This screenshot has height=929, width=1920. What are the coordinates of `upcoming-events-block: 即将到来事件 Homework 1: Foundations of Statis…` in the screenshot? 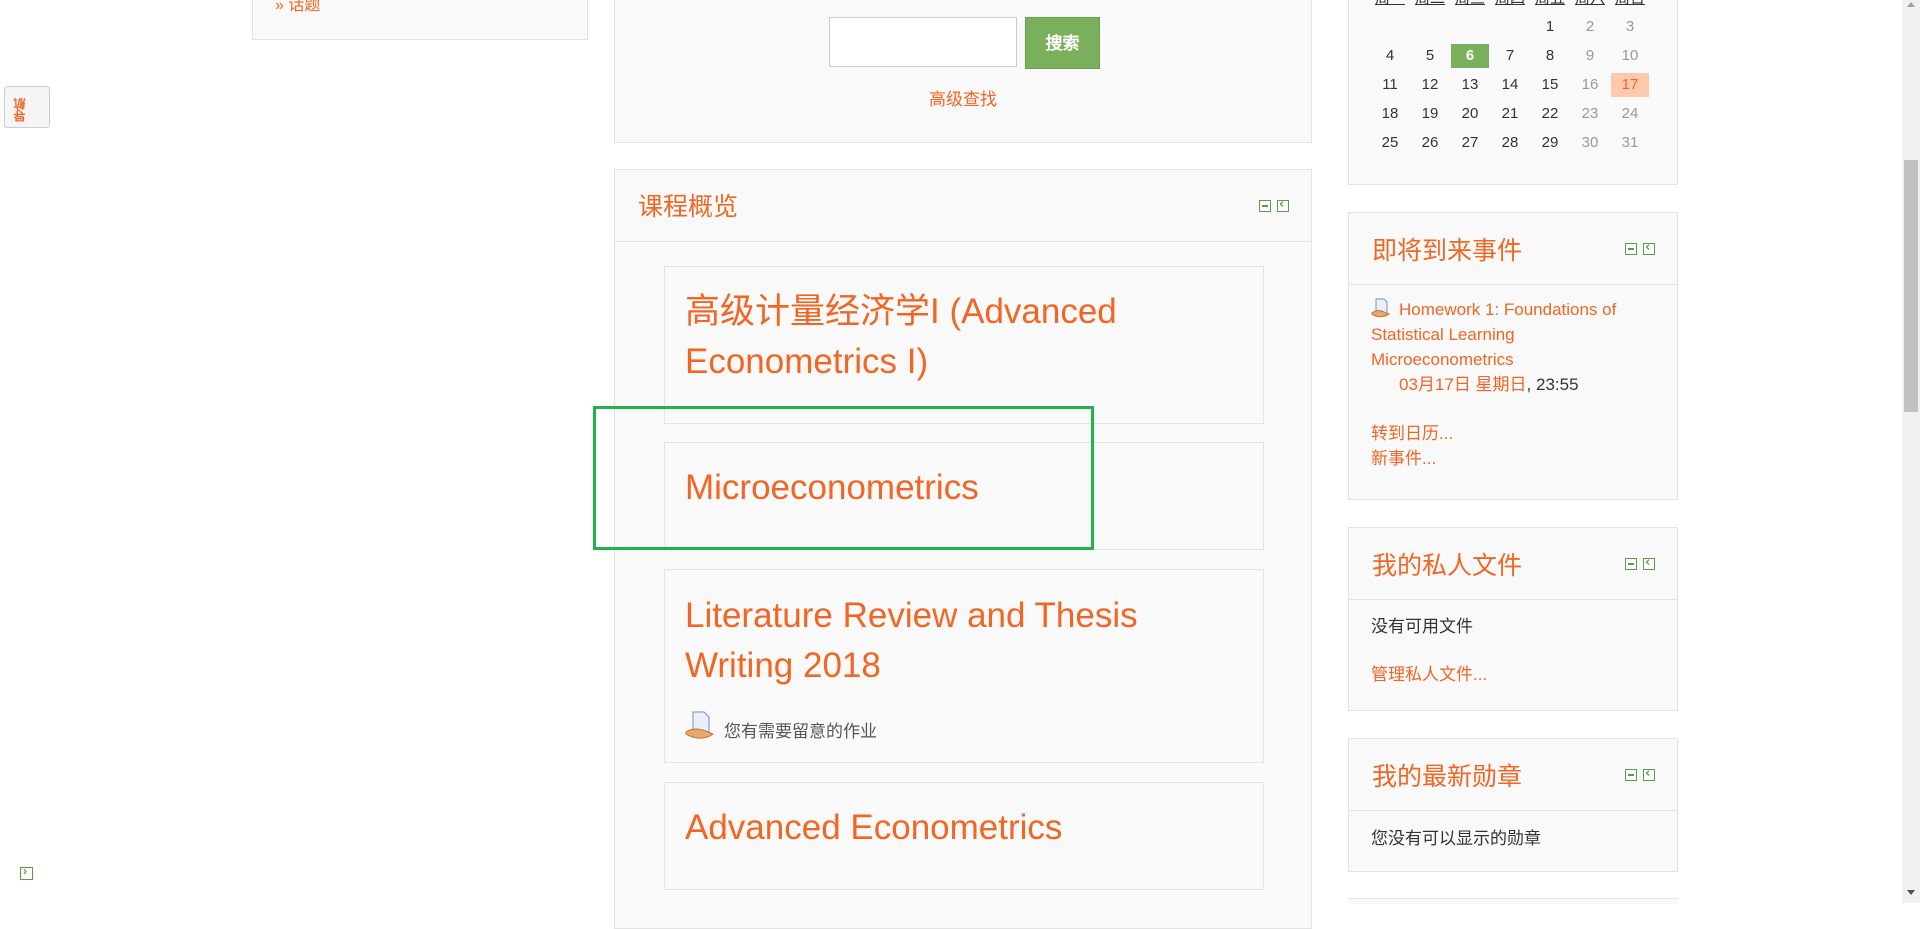 It's located at (1513, 356).